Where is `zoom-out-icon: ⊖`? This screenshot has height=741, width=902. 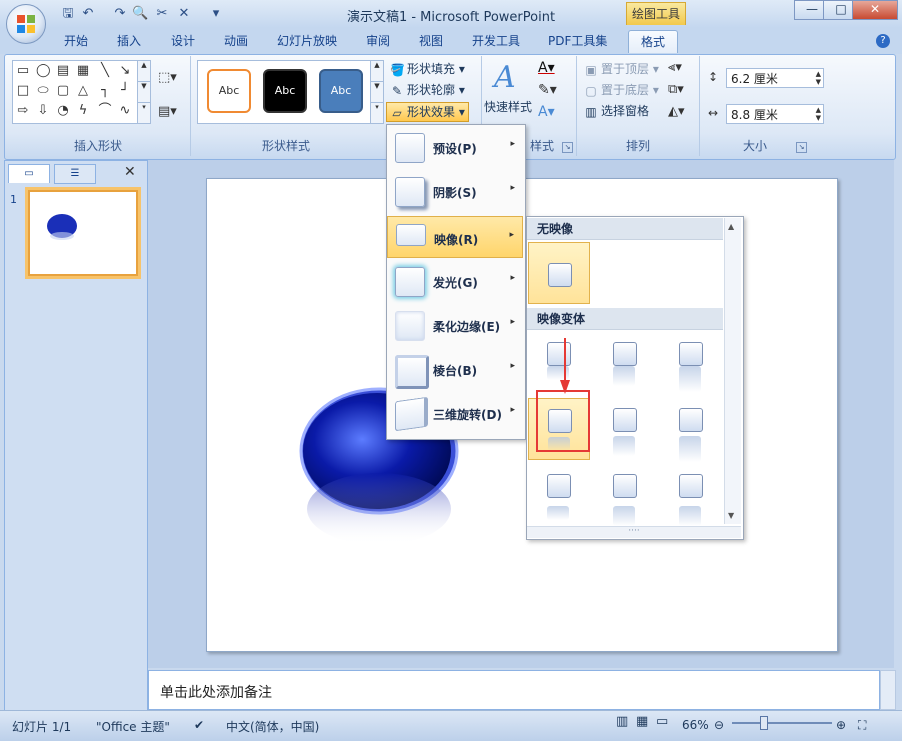
zoom-out-icon: ⊖ is located at coordinates (719, 725).